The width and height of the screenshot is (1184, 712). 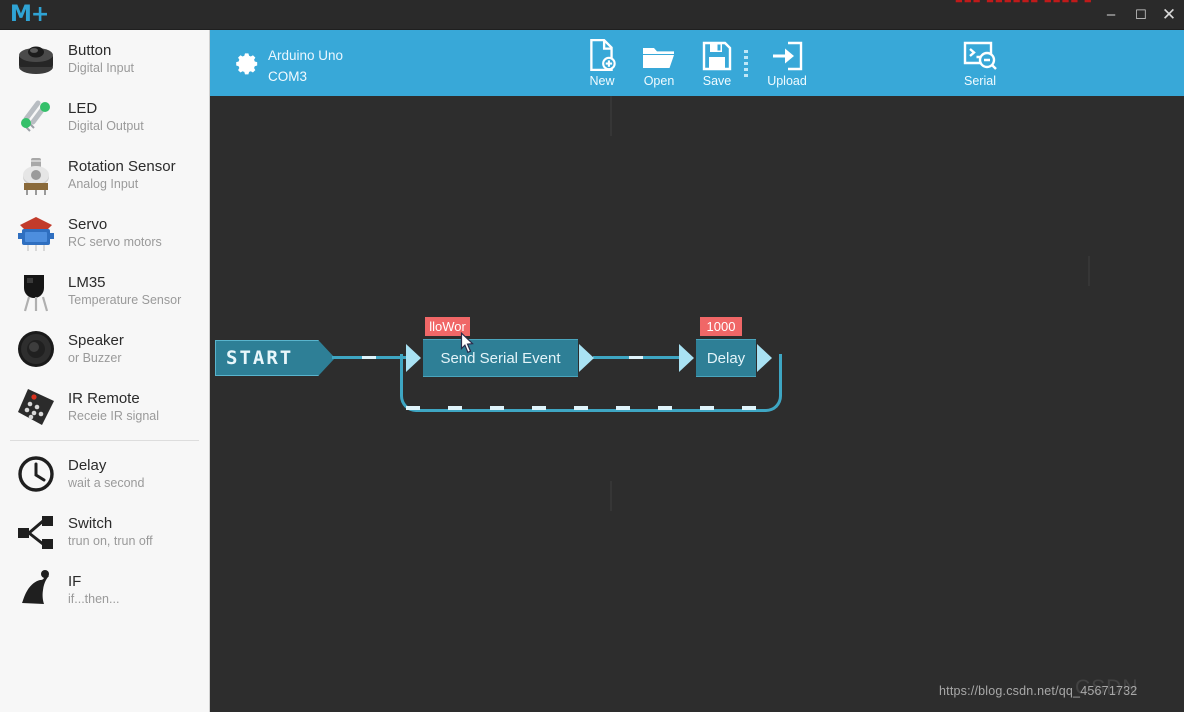 I want to click on sidebar-item-rotation-sensor: Rotation Sensor Analog Input, so click(x=104, y=175).